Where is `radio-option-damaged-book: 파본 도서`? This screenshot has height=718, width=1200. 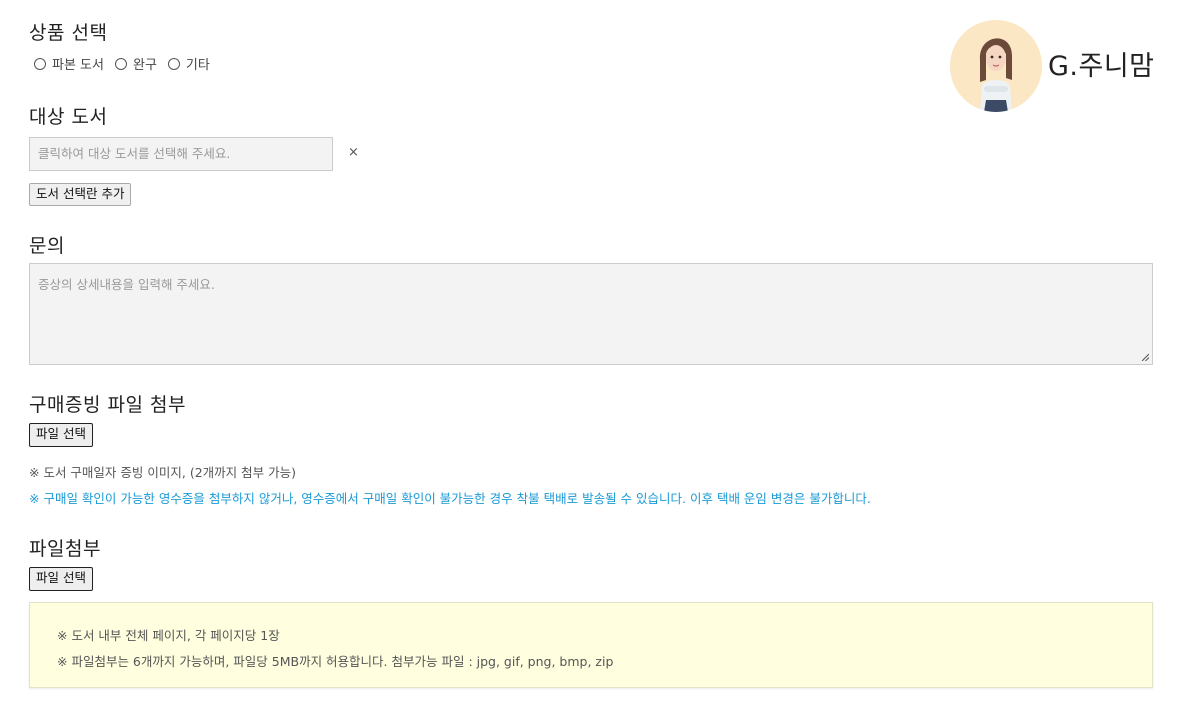 radio-option-damaged-book: 파본 도서 is located at coordinates (66, 63).